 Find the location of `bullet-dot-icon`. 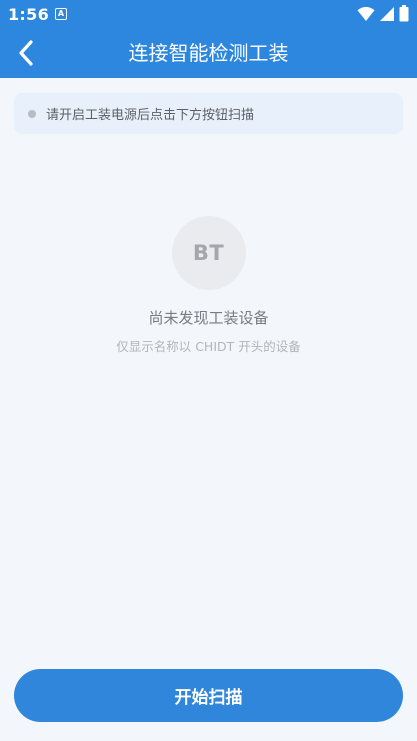

bullet-dot-icon is located at coordinates (32, 113).